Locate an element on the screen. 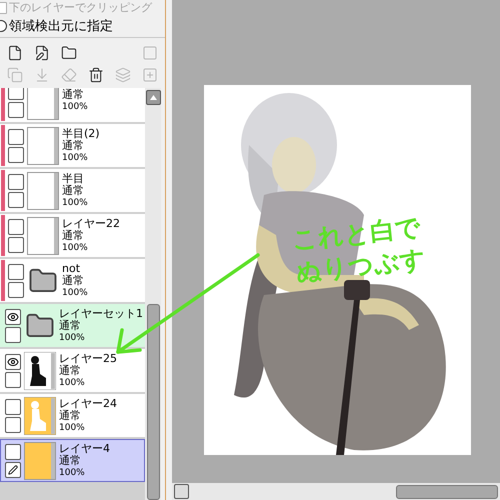  layer-name: レイヤーセット1 is located at coordinates (101, 314).